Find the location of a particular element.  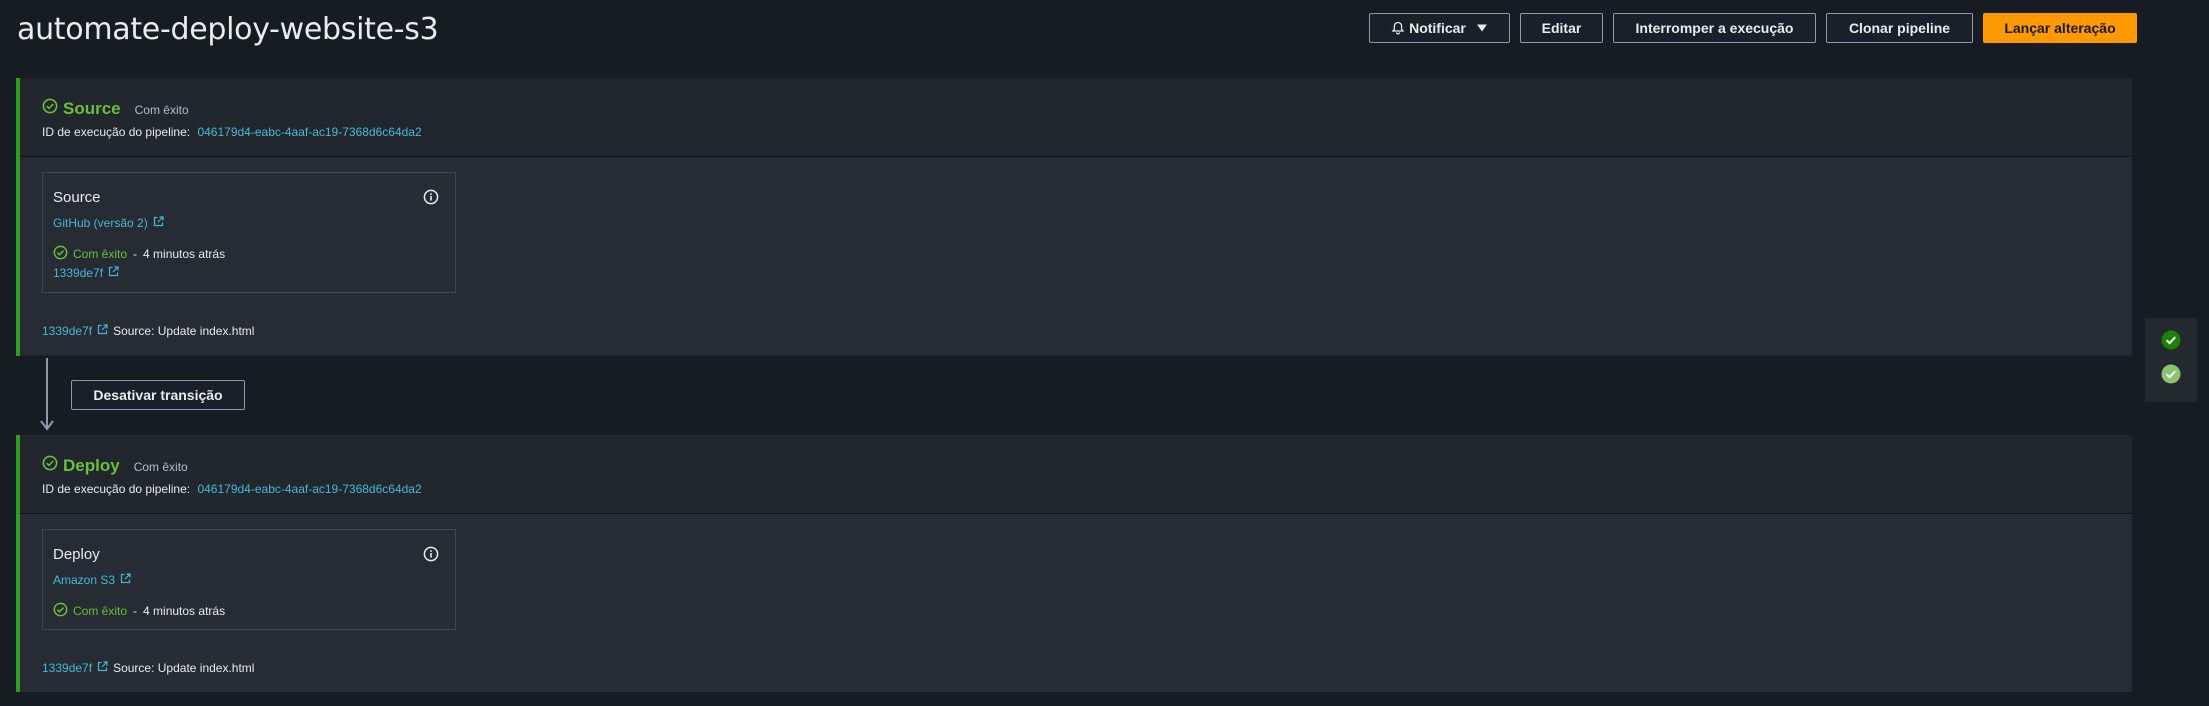

clone-pipeline-button: Clonar pipeline is located at coordinates (1899, 28).